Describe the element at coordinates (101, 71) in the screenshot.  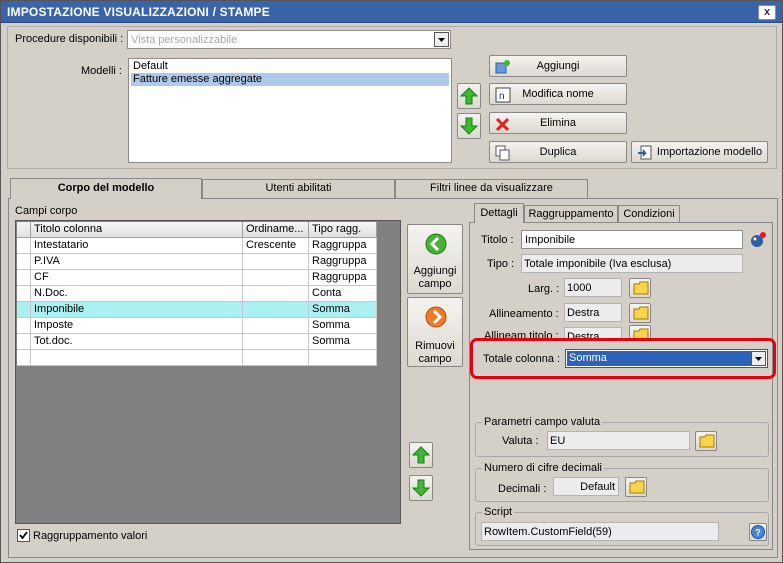
I see `modelli-label: Modelli :` at that location.